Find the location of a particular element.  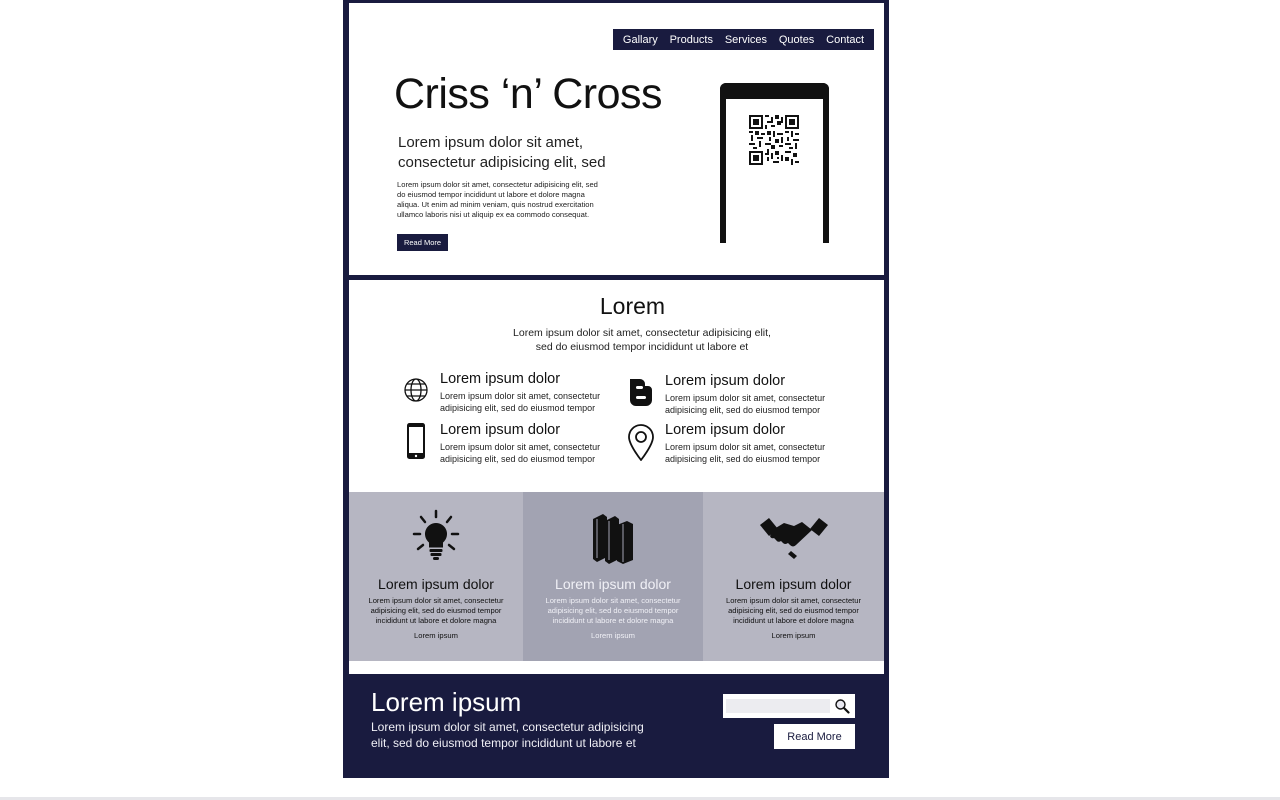

nav-item-services: Services is located at coordinates (746, 40).